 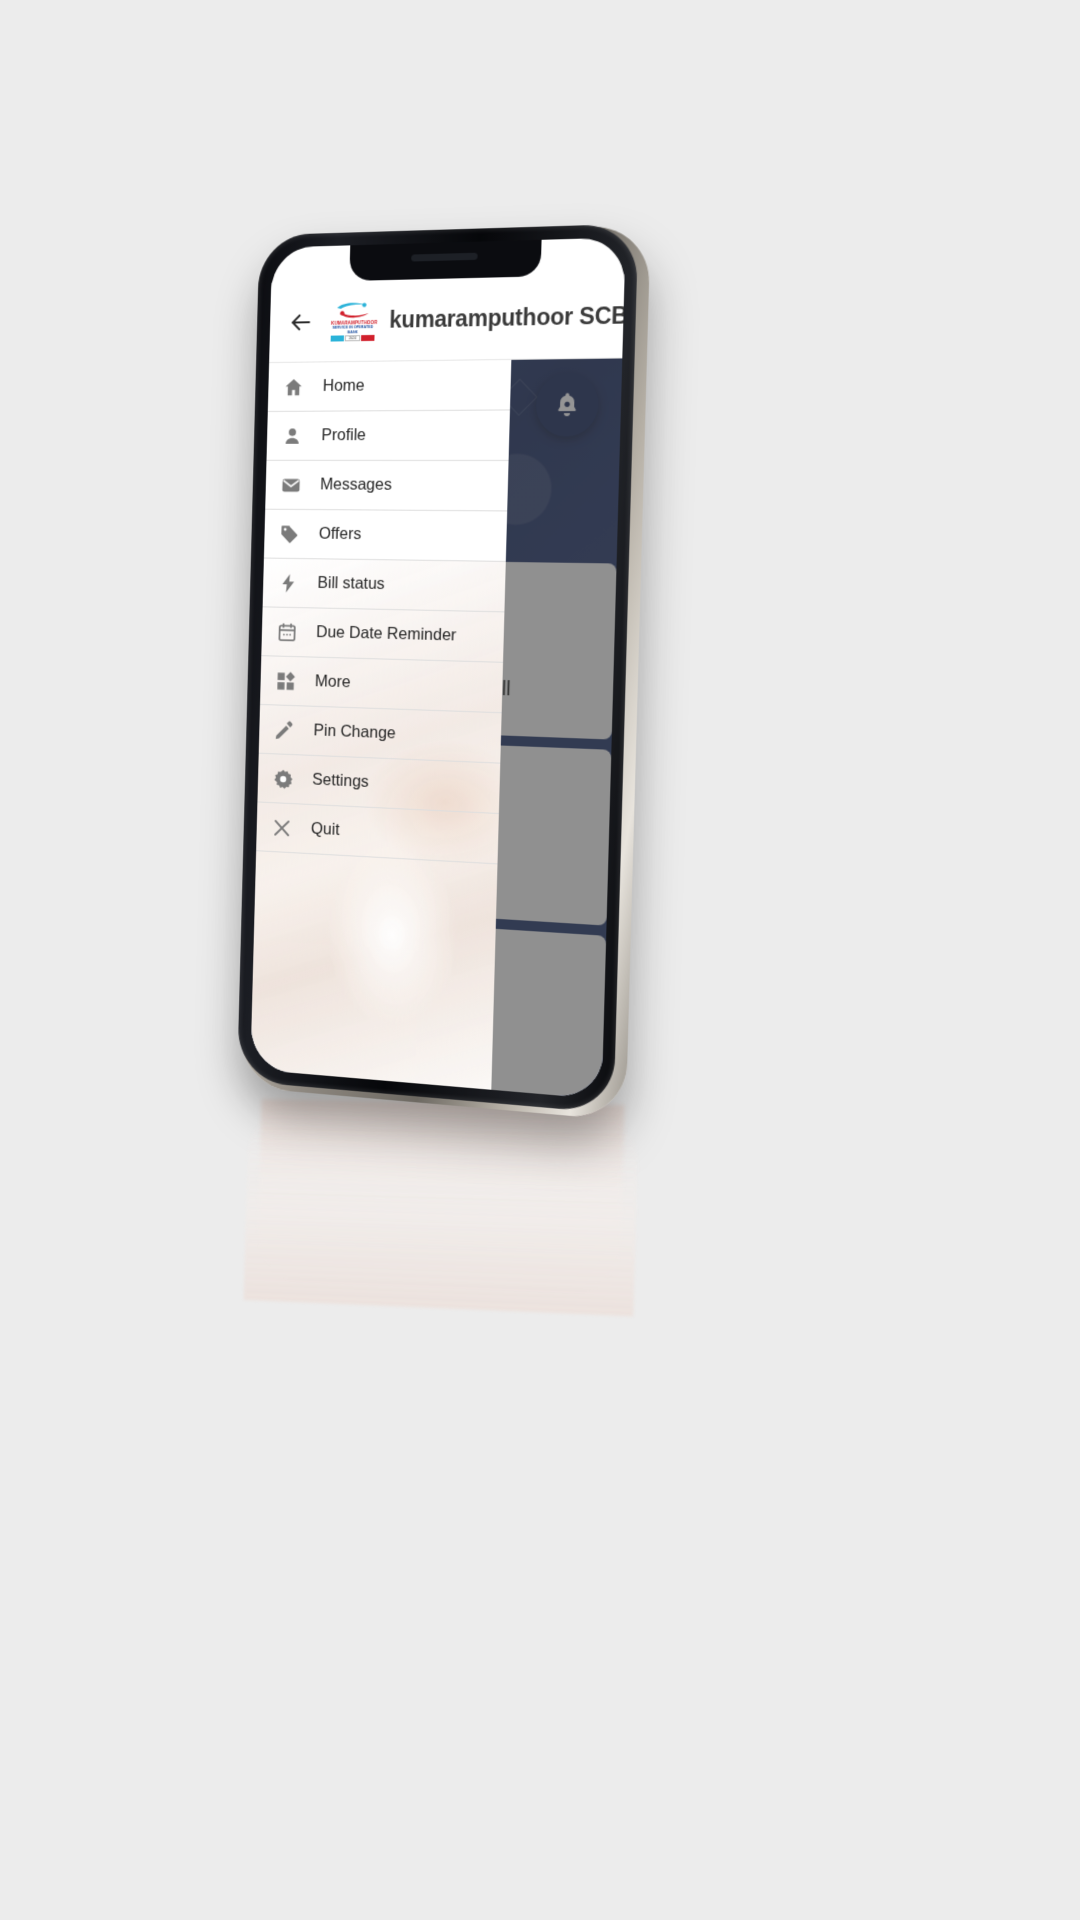 I want to click on menu-item-messages: Messages, so click(x=387, y=486).